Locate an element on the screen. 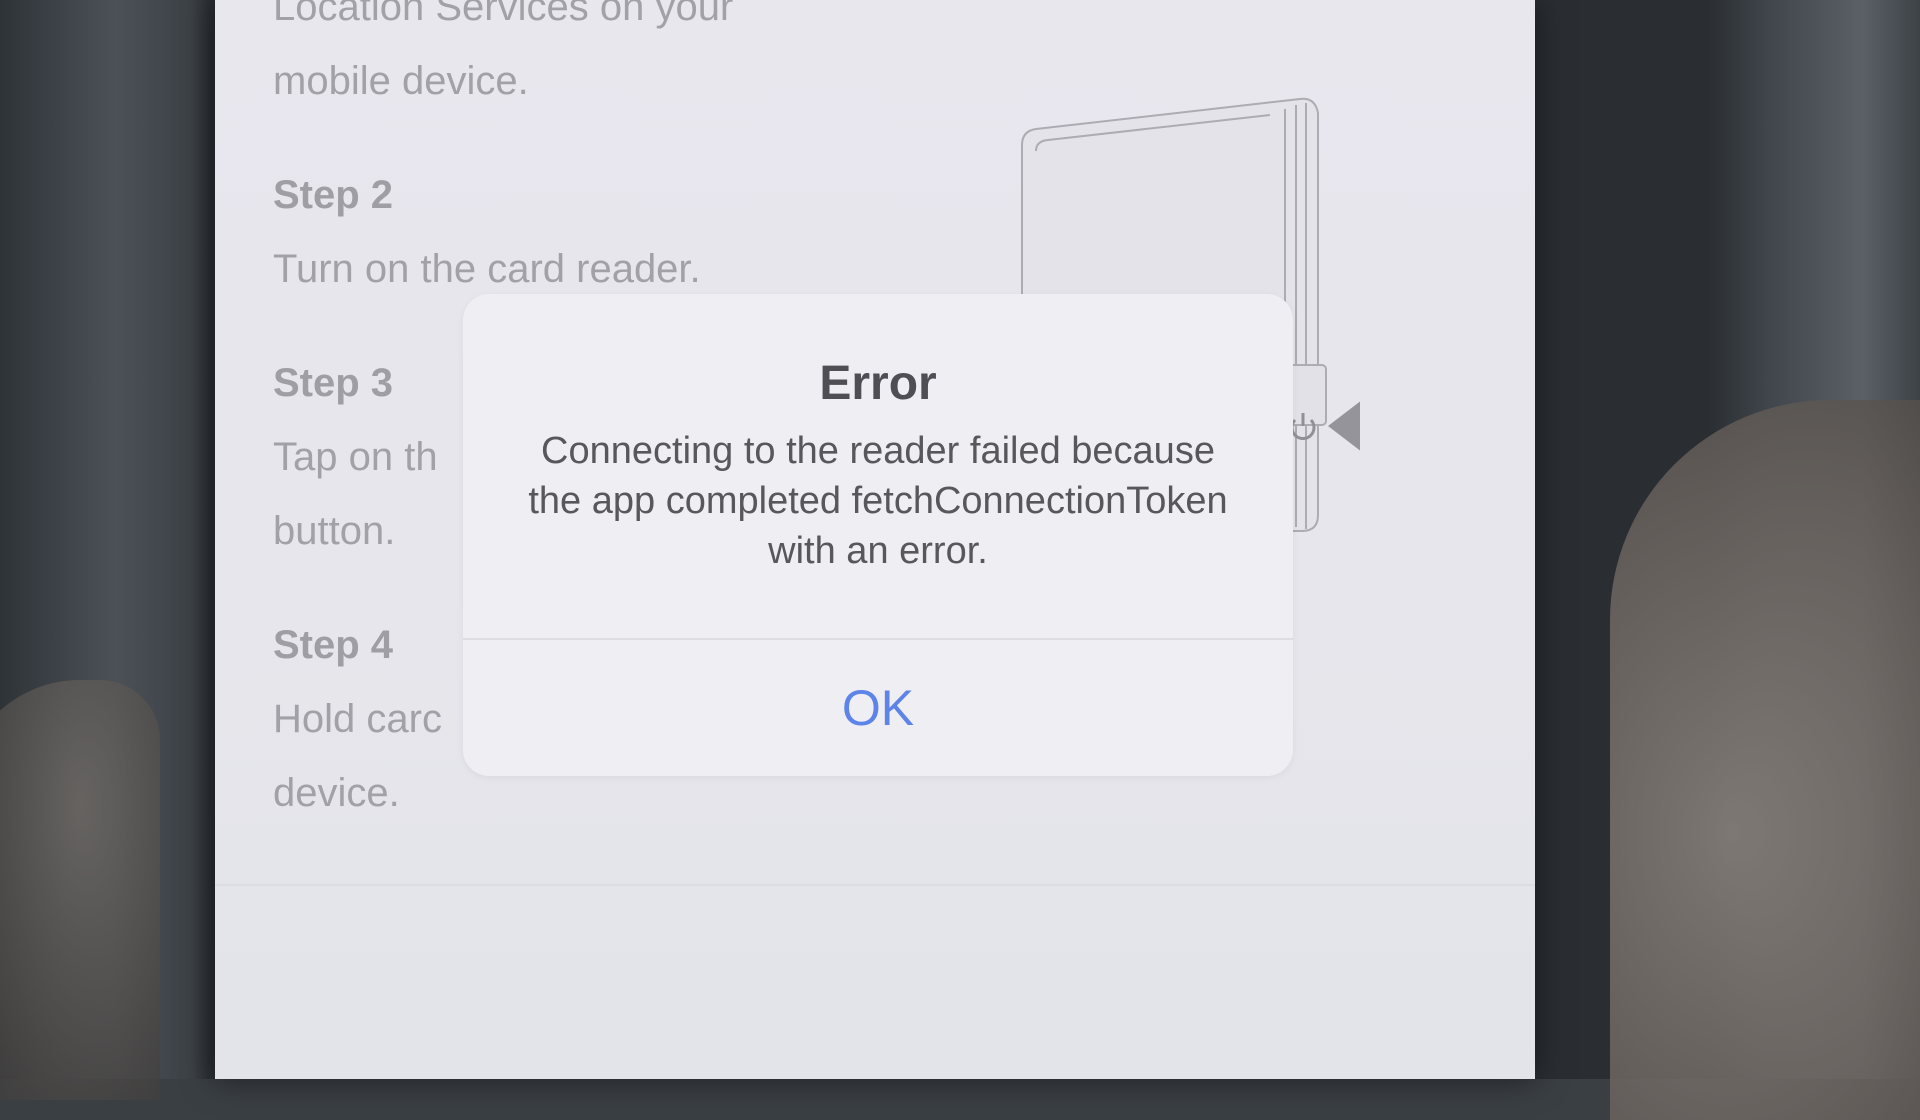 This screenshot has width=1920, height=1120. right-thumb is located at coordinates (1765, 760).